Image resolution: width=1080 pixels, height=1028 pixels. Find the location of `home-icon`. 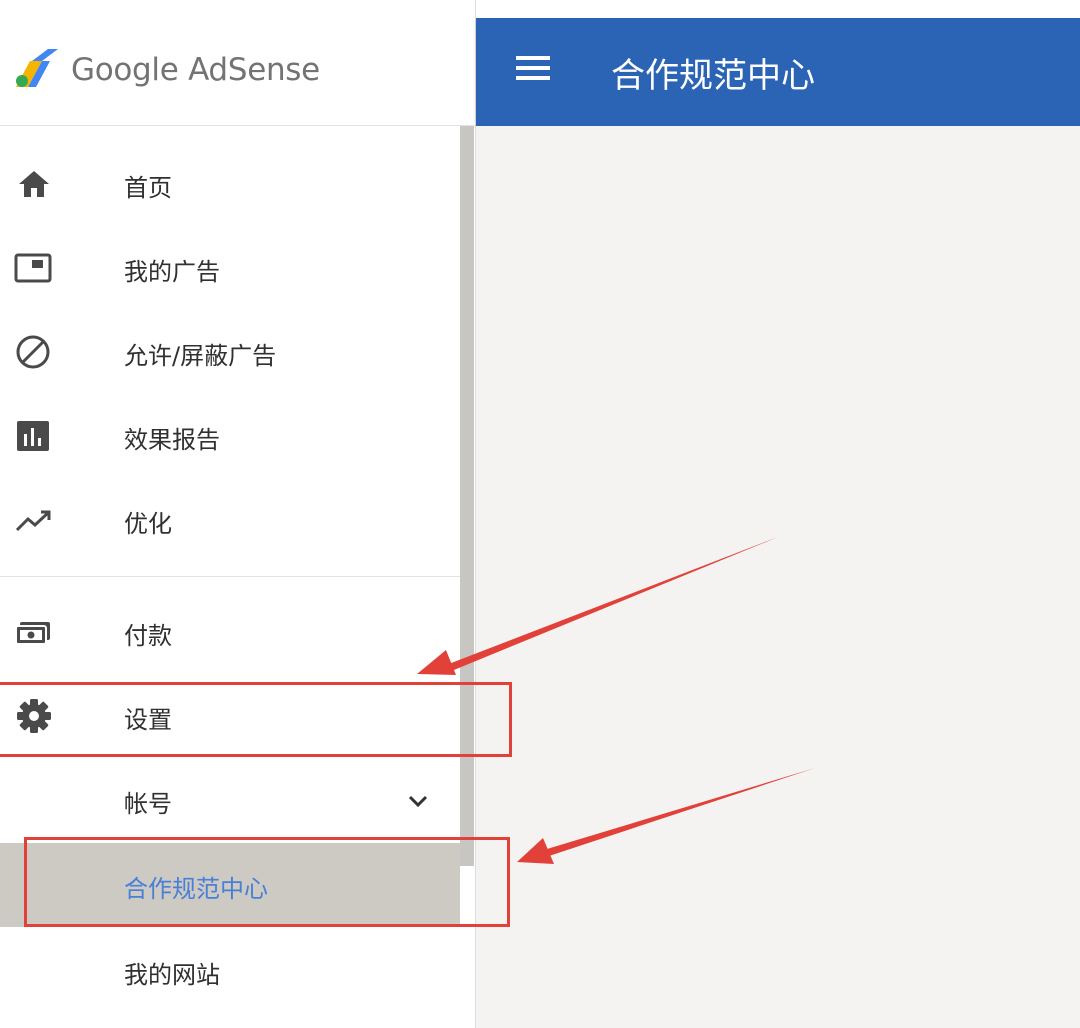

home-icon is located at coordinates (34, 184).